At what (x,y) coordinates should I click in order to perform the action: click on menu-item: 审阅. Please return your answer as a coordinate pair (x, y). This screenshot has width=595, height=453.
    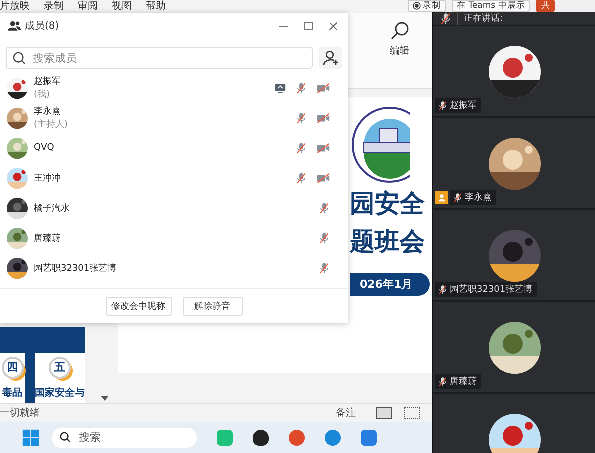
    Looking at the image, I should click on (88, 6).